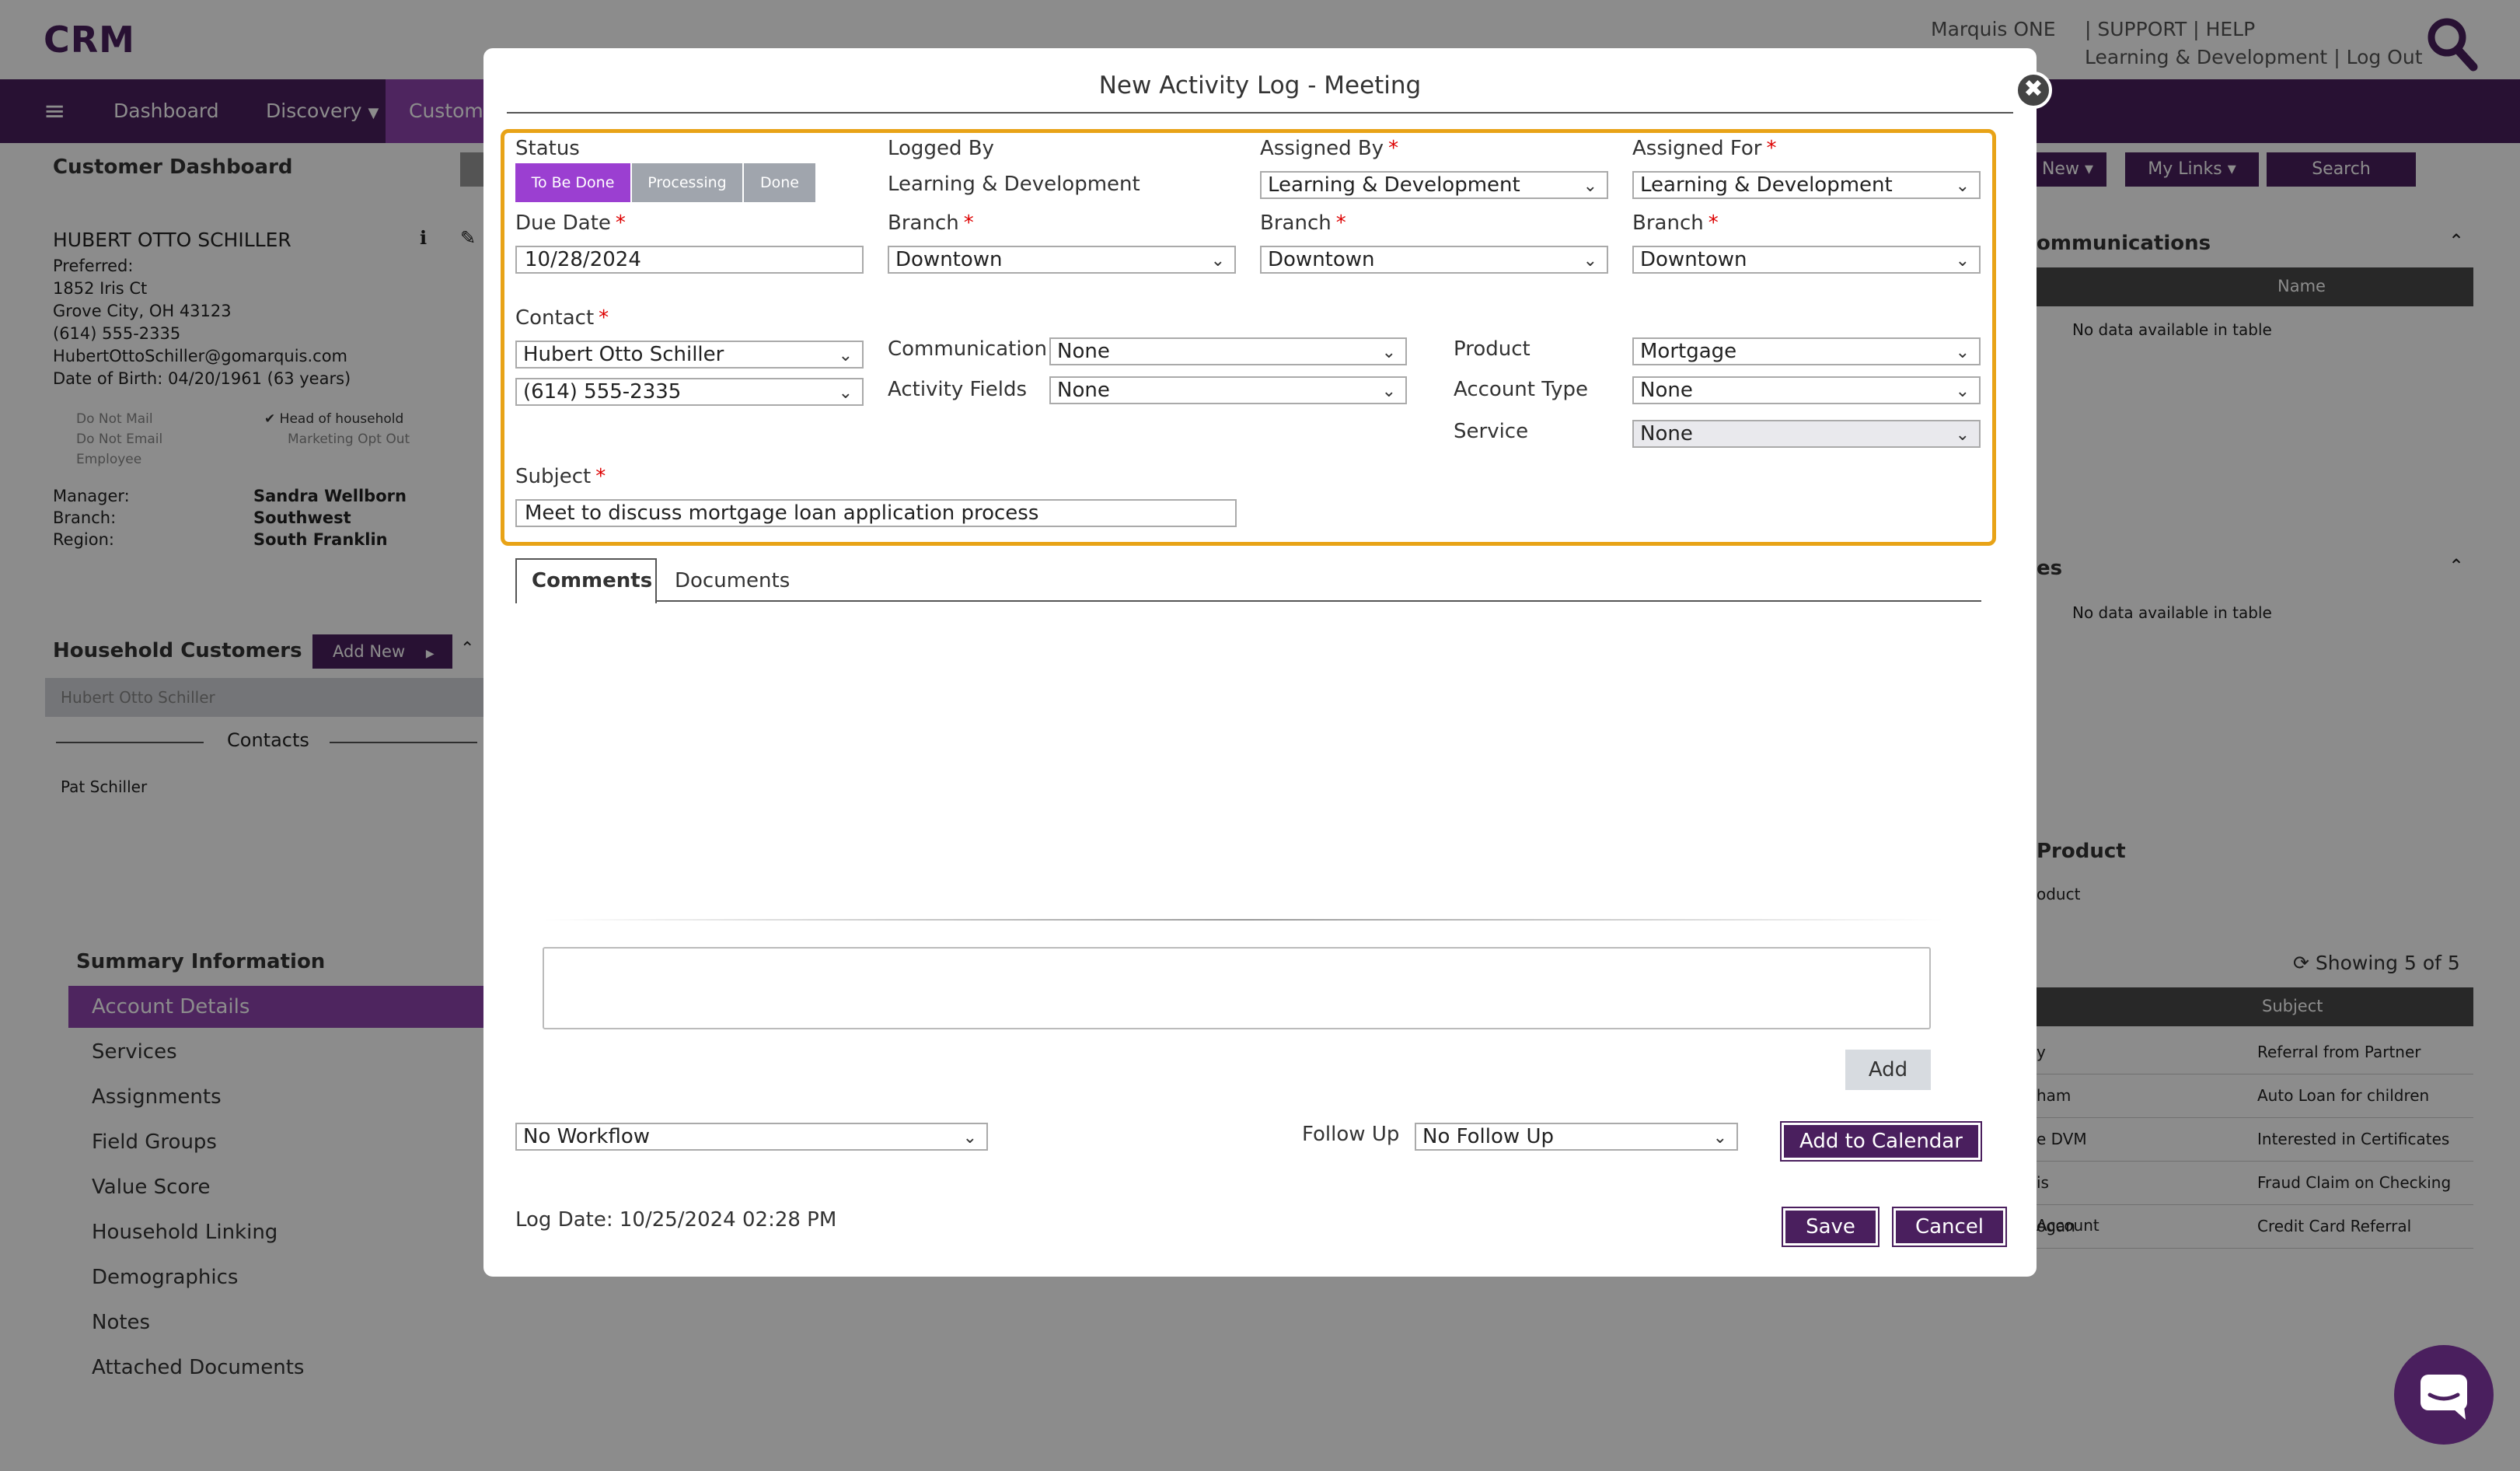 This screenshot has width=2520, height=1471. Describe the element at coordinates (1807, 351) in the screenshot. I see `product-select: Mortgage ⌄` at that location.